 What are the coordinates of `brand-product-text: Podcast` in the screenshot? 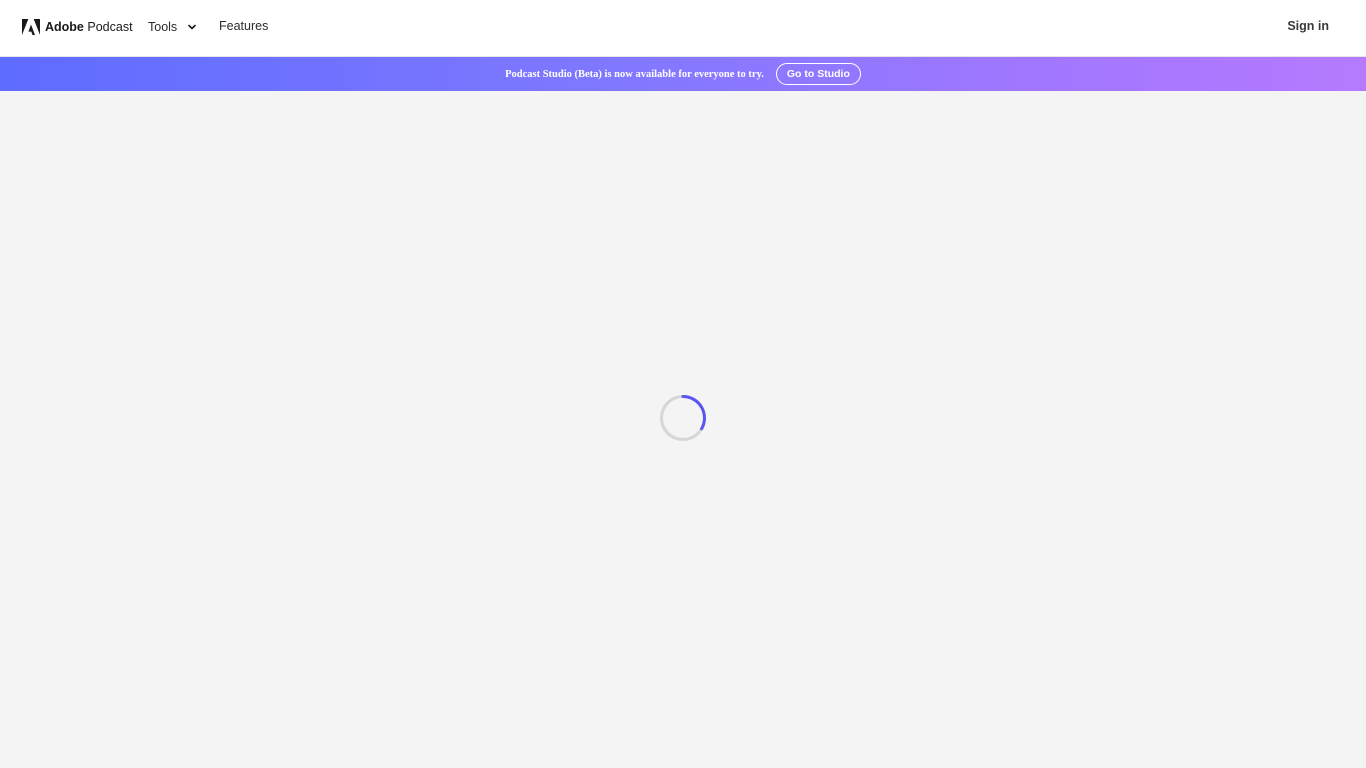 It's located at (110, 27).